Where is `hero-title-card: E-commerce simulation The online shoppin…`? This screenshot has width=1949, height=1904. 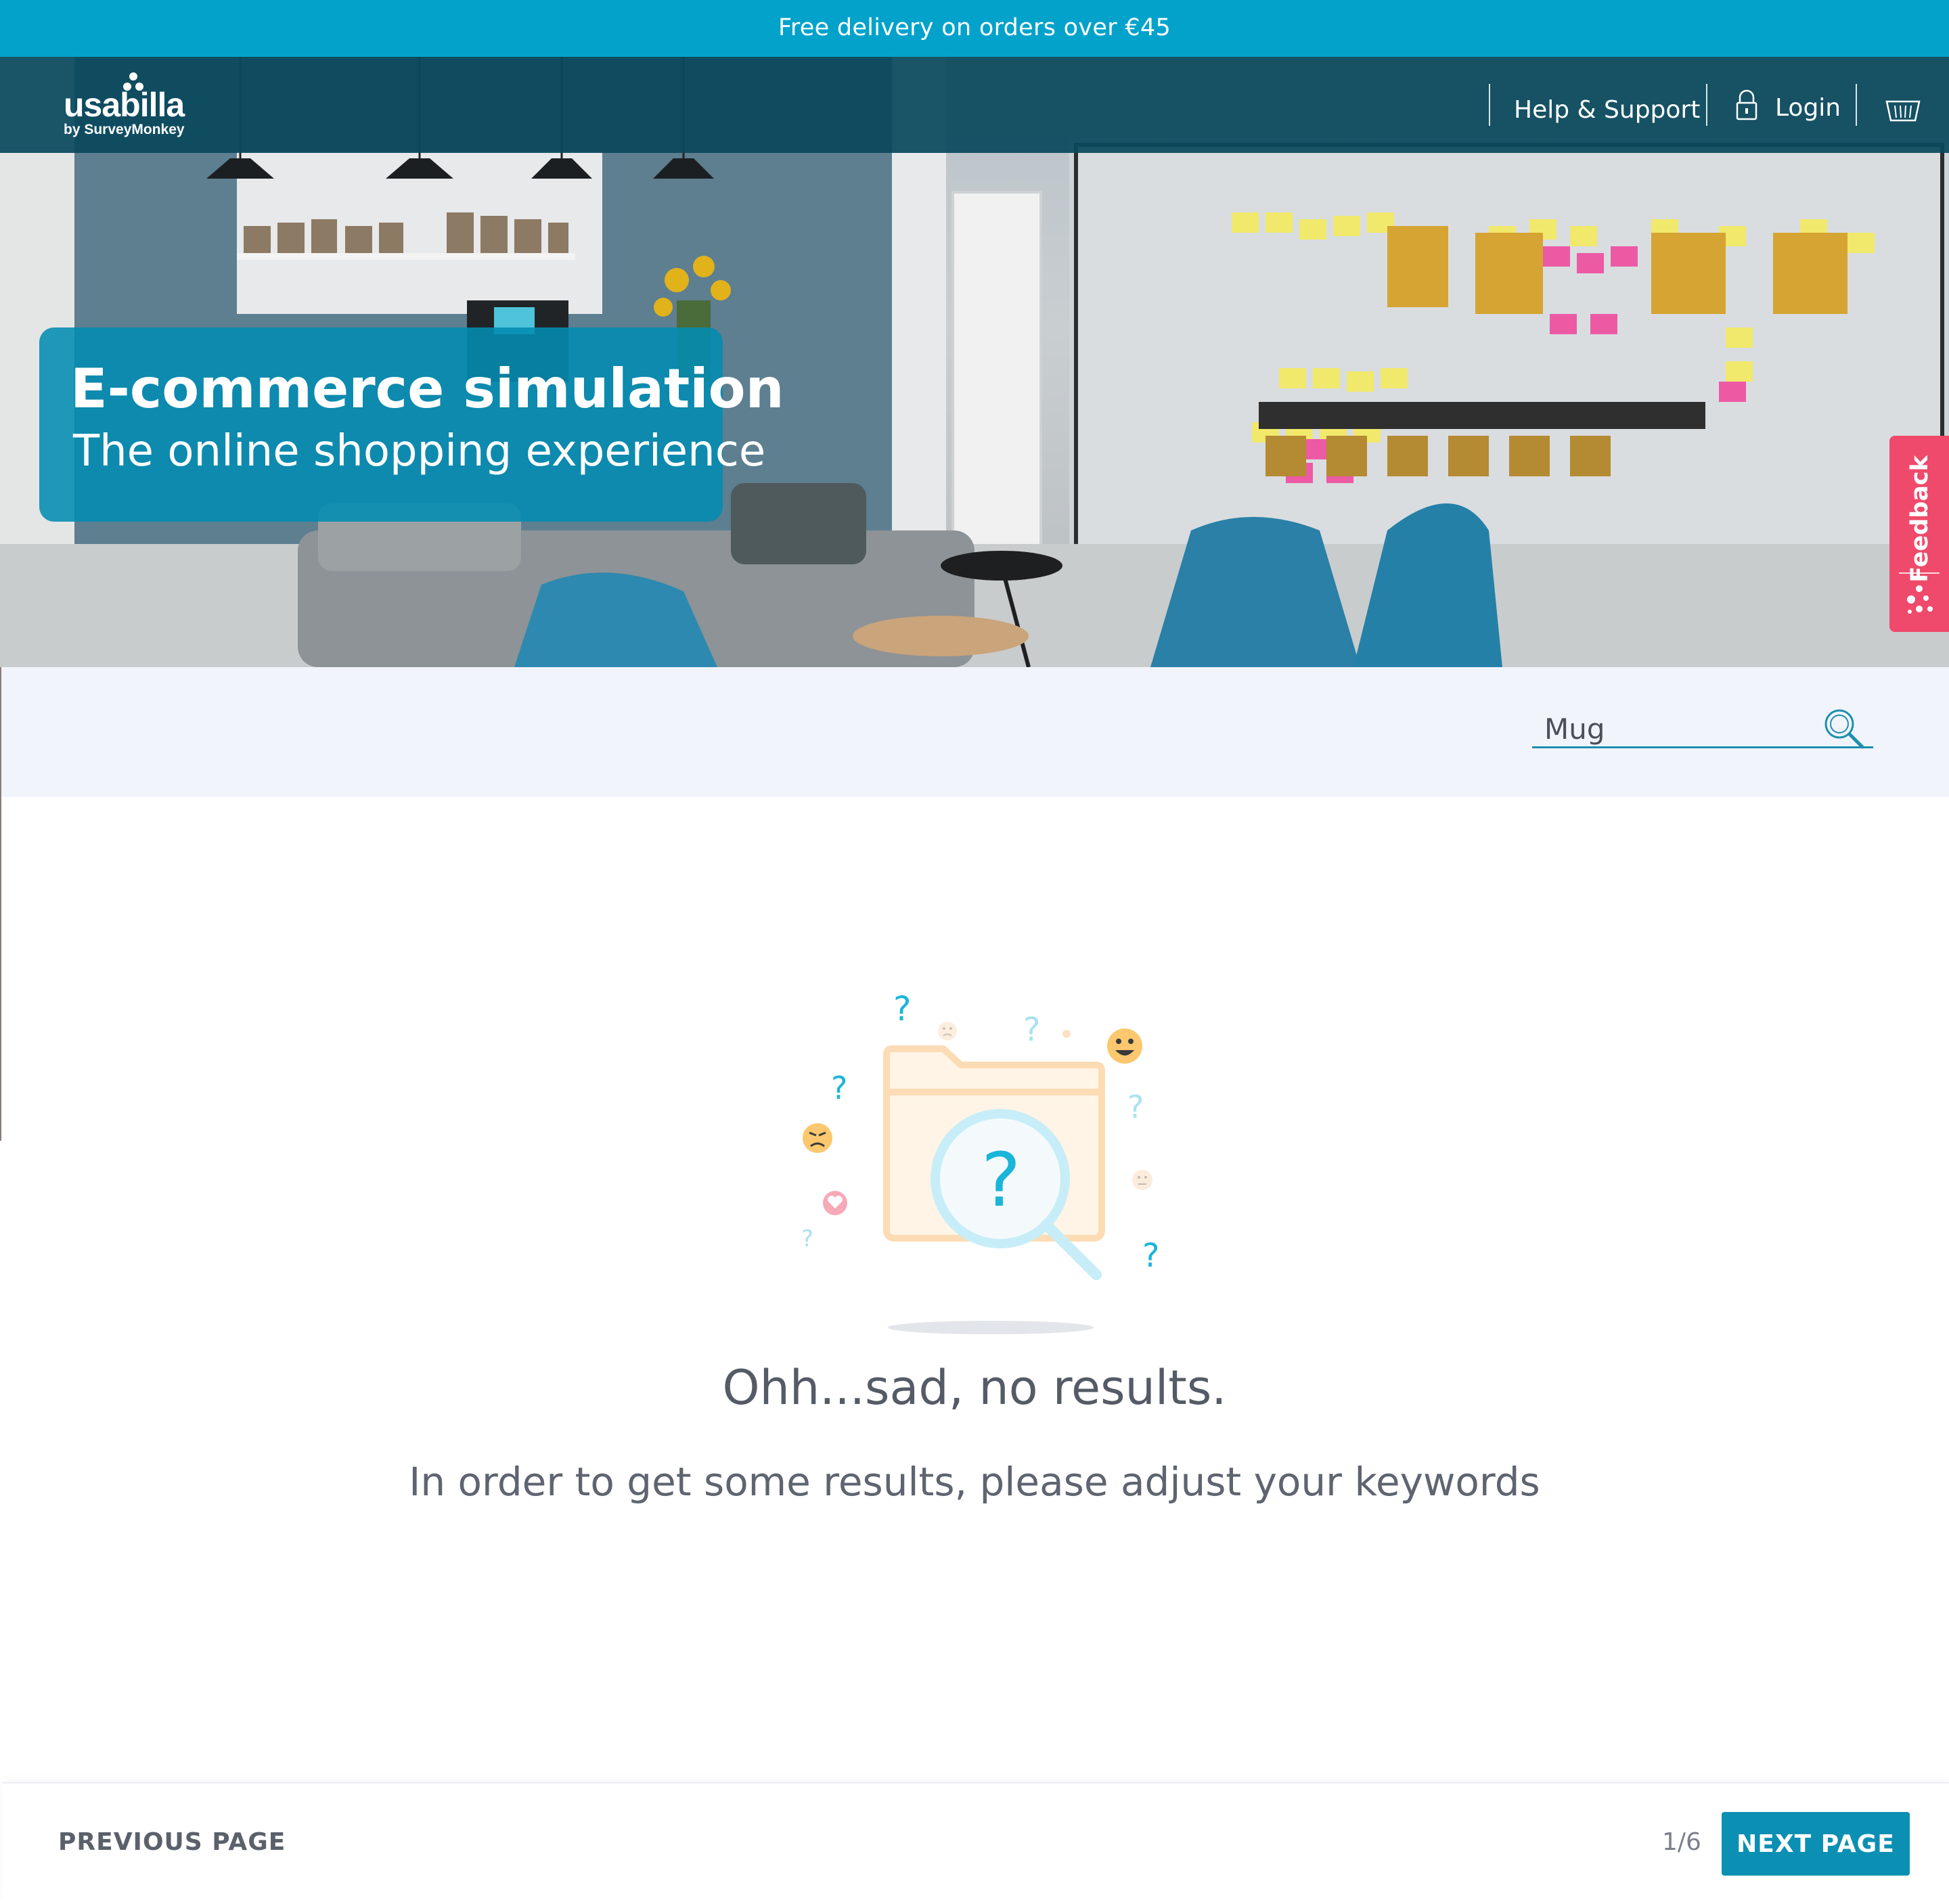
hero-title-card: E-commerce simulation The online shoppin… is located at coordinates (411, 425).